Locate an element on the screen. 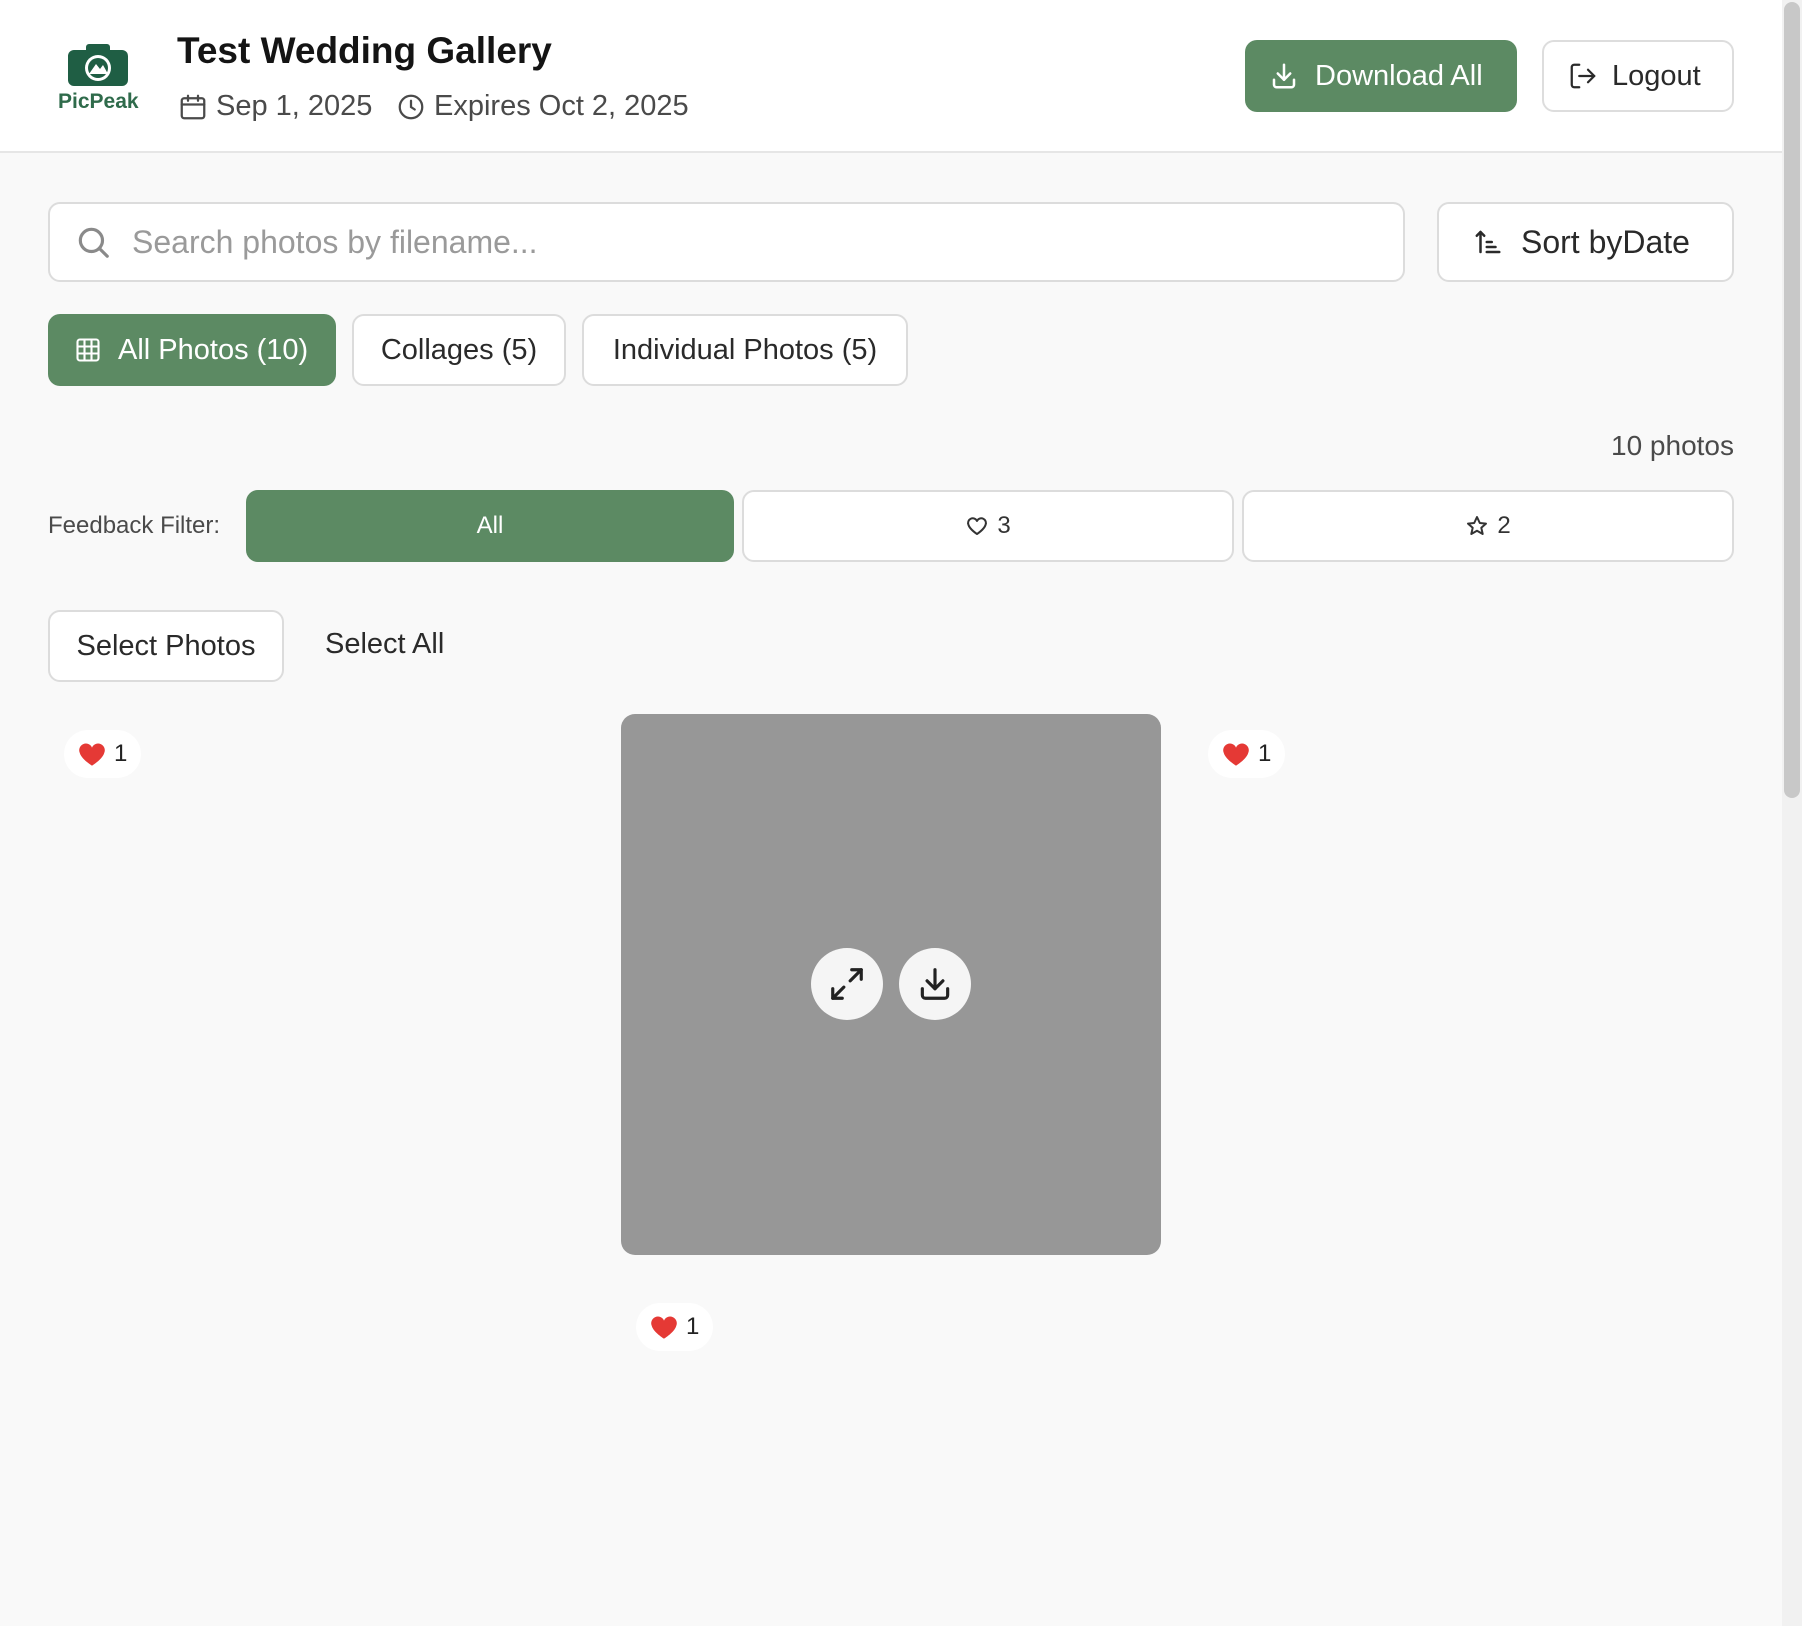  feedback-filter-all-label: All is located at coordinates (490, 525).